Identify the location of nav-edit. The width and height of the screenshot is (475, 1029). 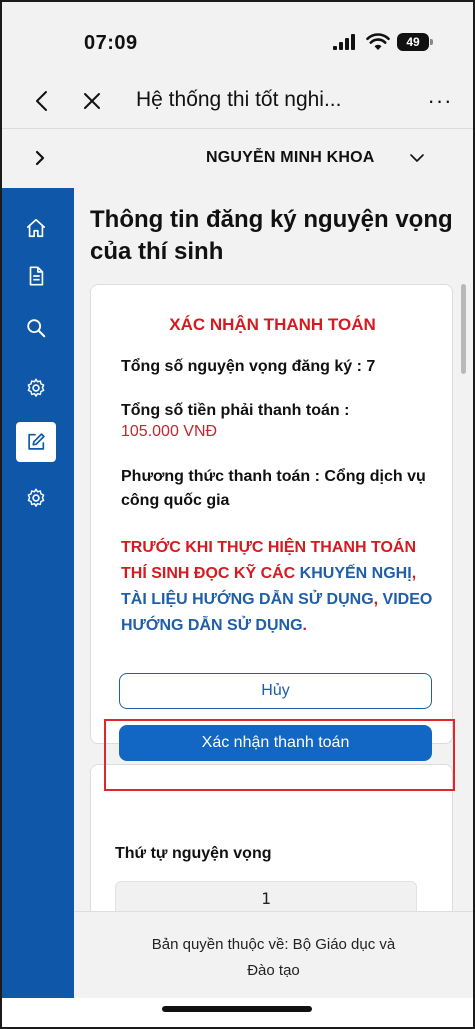
(36, 442).